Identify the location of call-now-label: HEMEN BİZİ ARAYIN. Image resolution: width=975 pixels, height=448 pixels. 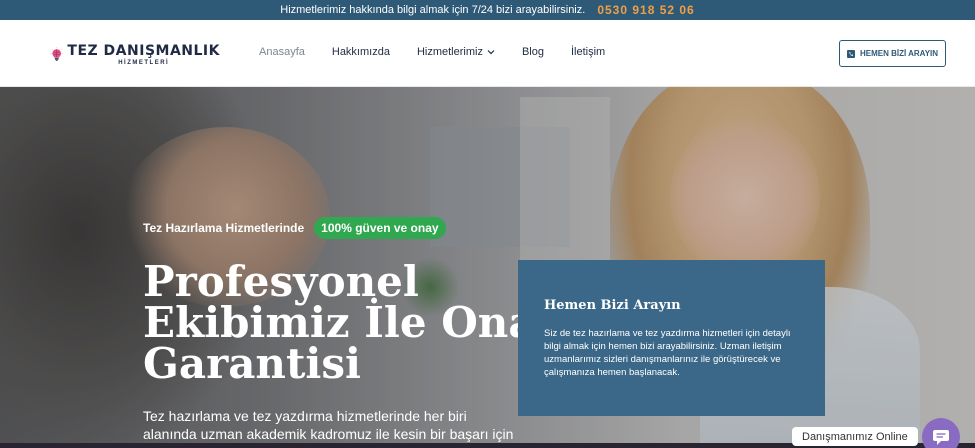
(899, 53).